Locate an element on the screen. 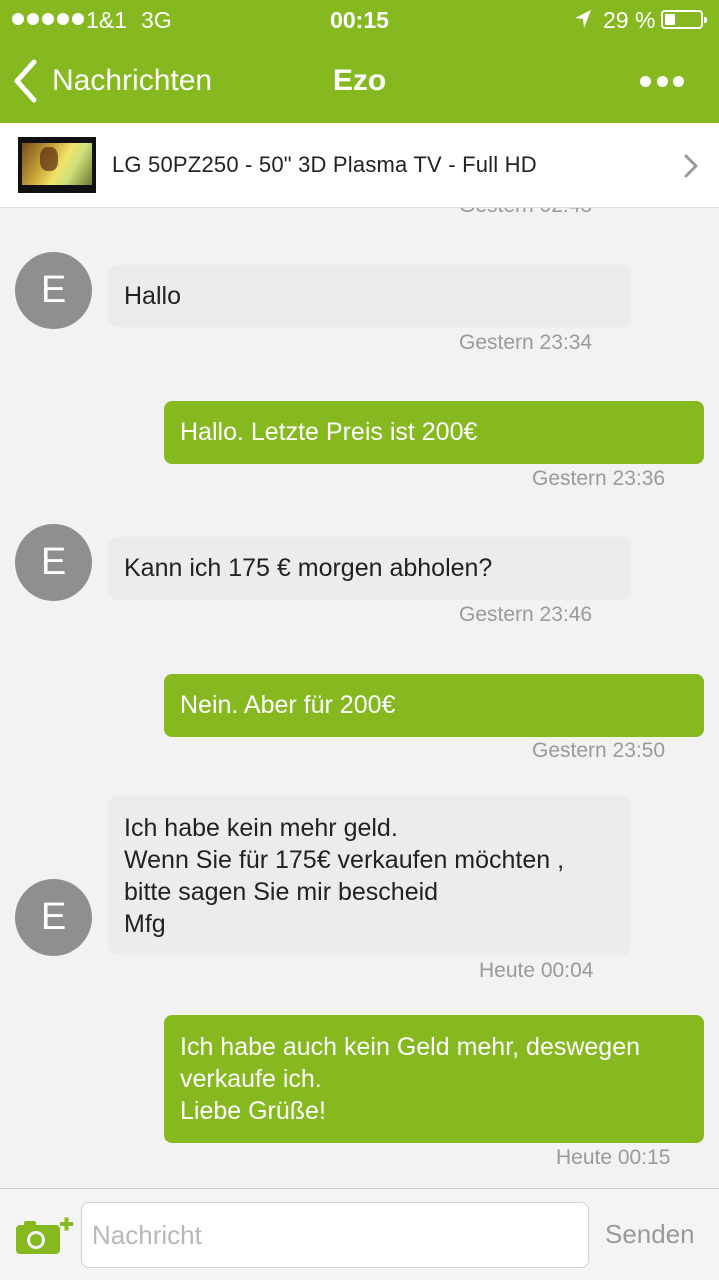  product-listing-bar: LG 50PZ250 - 50" 3D Plasma TV - Full HD is located at coordinates (359, 165).